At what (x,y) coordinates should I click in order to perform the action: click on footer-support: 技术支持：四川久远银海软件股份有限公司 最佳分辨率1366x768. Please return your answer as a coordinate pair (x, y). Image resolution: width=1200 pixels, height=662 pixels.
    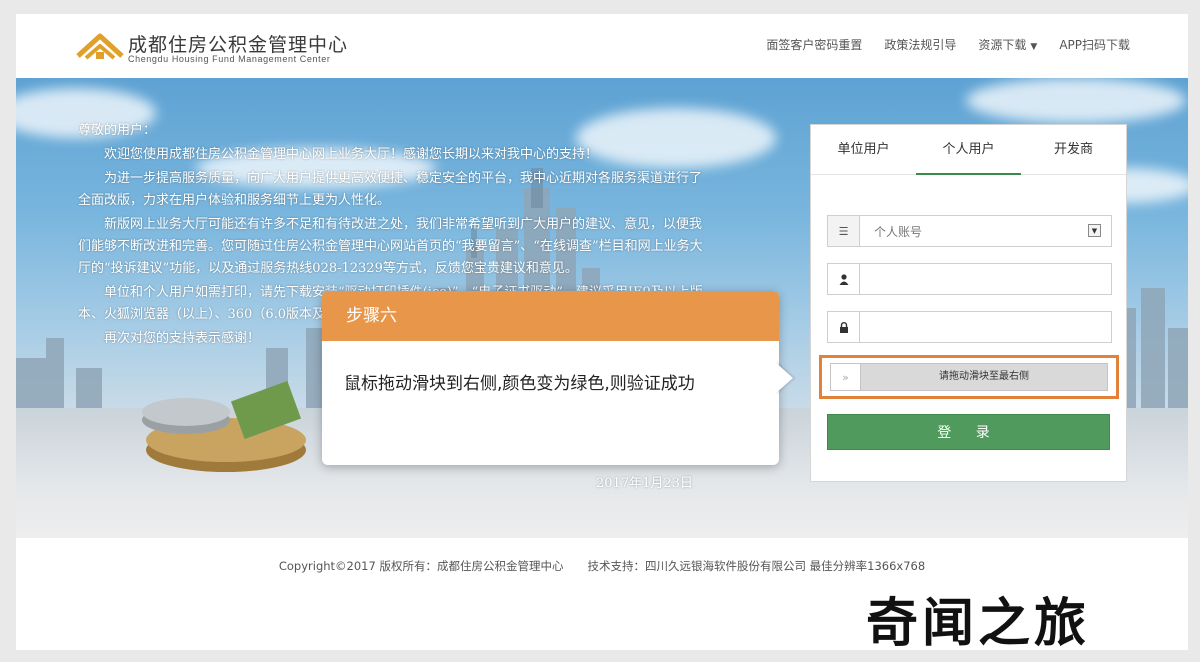
    Looking at the image, I should click on (756, 566).